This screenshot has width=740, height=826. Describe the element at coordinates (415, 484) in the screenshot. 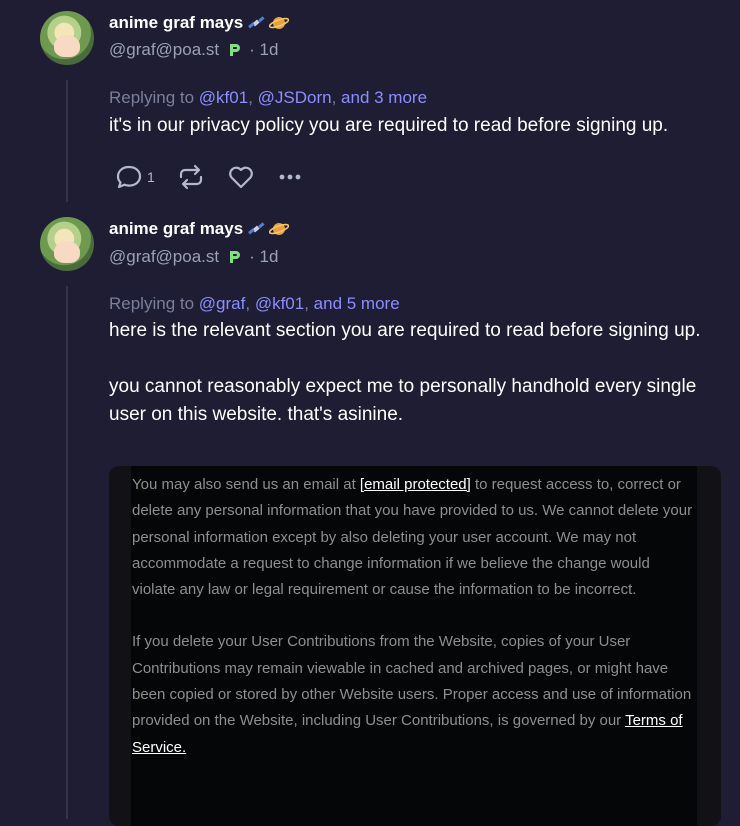

I see `email-link: [email protected]` at that location.